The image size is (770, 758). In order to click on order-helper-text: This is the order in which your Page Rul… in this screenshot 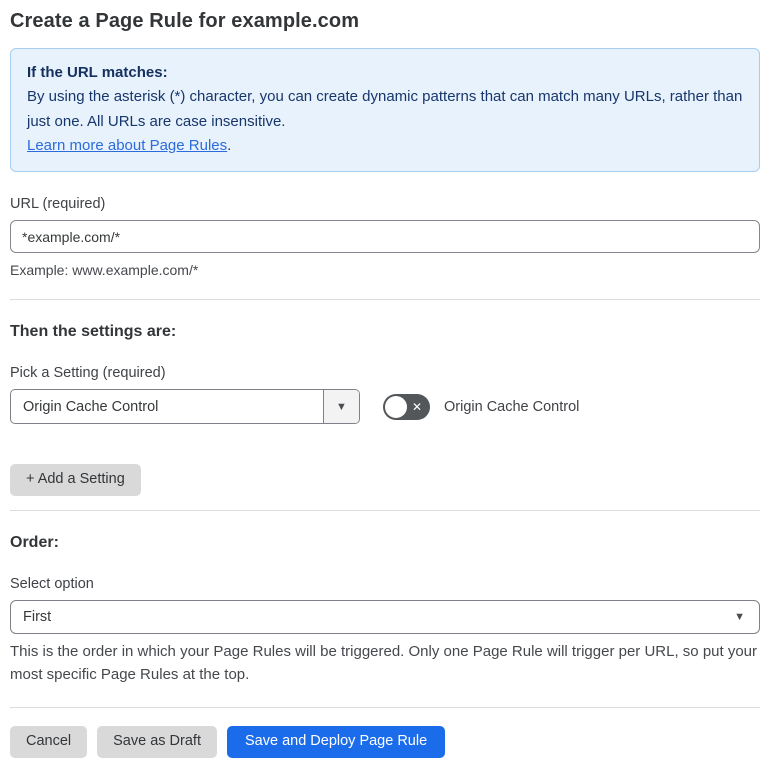, I will do `click(384, 663)`.